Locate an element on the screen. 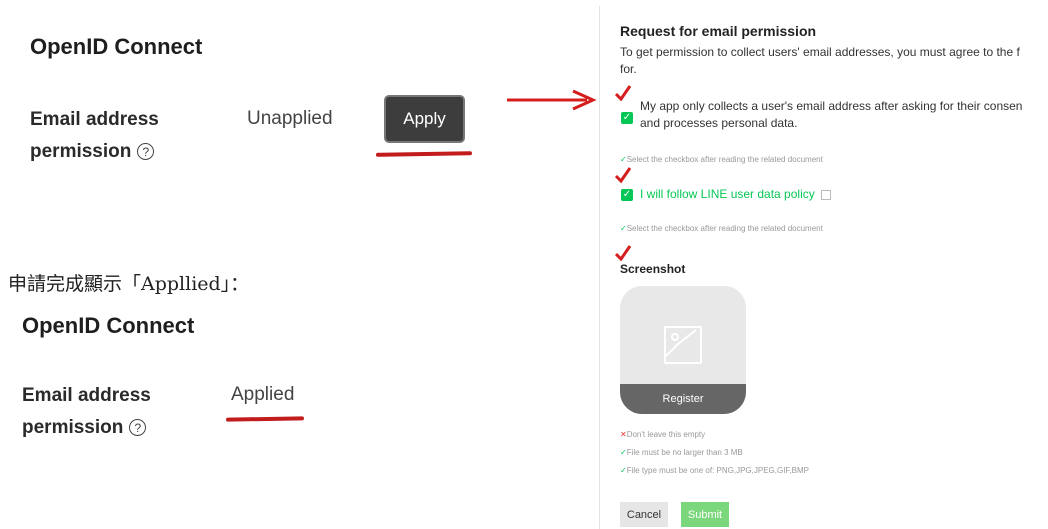 This screenshot has width=1048, height=529. error-hint: ✕Don't leave this empty is located at coordinates (663, 434).